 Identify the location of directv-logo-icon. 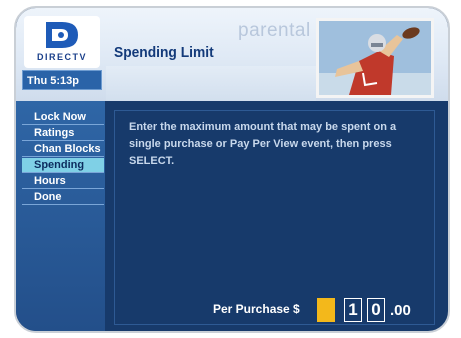
(62, 35).